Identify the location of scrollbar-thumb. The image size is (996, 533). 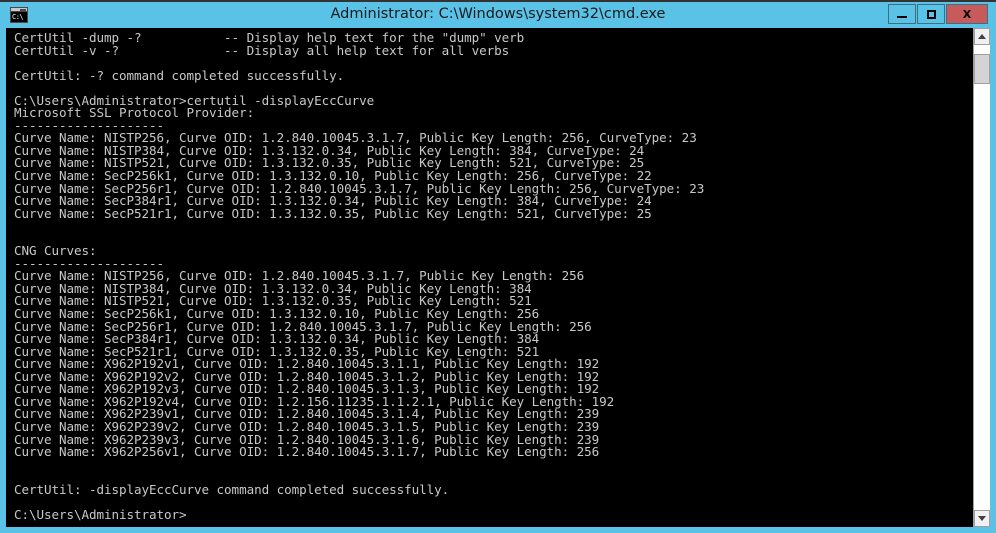
(982, 69).